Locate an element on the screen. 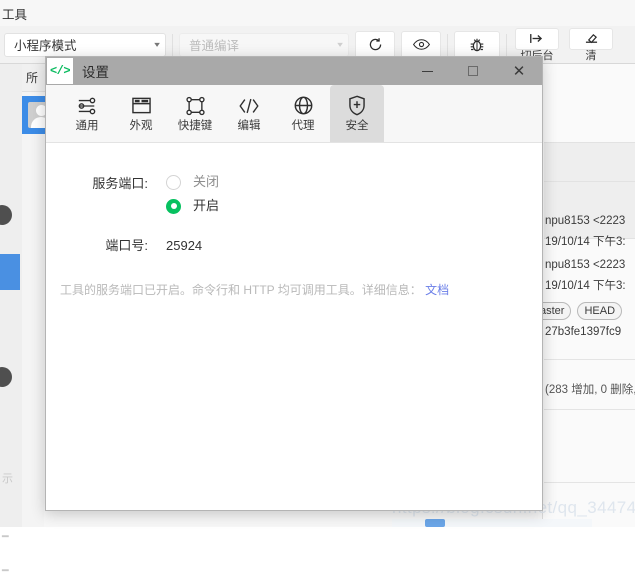 The image size is (635, 577). tab-proxy: 代理 is located at coordinates (303, 113).